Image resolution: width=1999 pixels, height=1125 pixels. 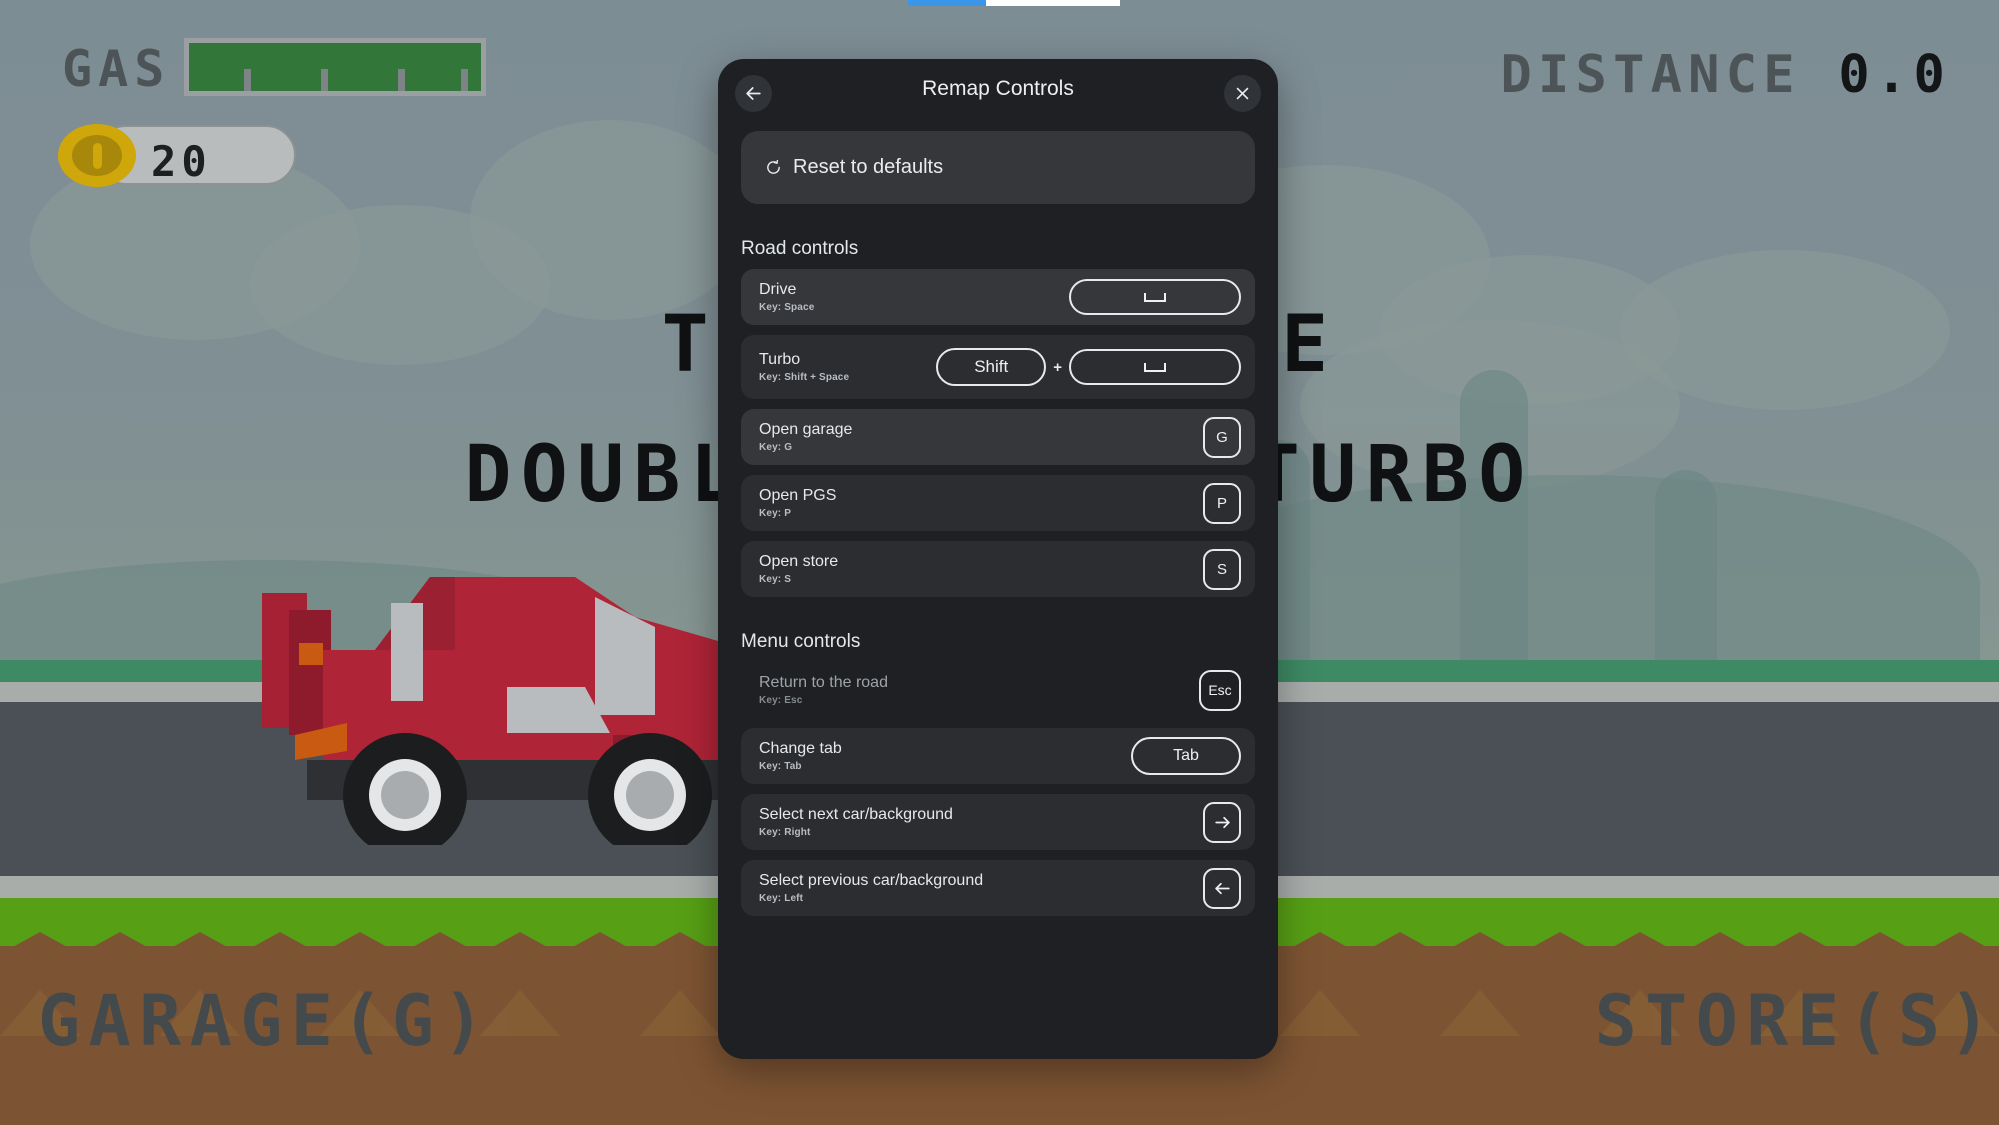 I want to click on control-row-select-next-car-background: Select next car/background Key: Right, so click(x=998, y=822).